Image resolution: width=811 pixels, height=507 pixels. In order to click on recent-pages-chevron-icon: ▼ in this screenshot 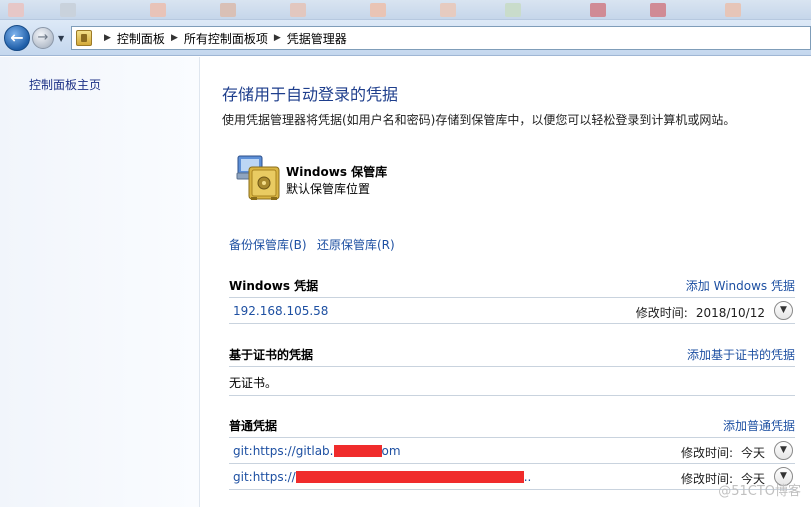, I will do `click(61, 38)`.